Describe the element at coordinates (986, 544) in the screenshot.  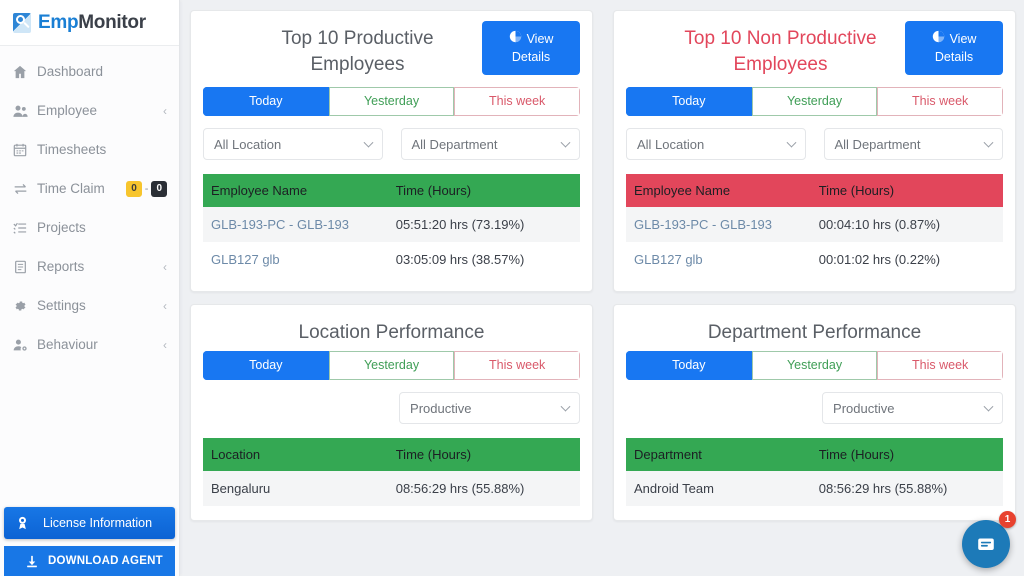
I see `chat-widget-button` at that location.